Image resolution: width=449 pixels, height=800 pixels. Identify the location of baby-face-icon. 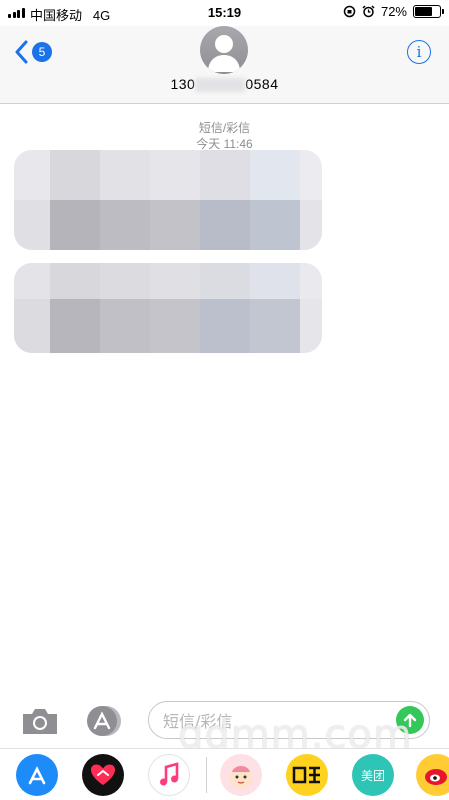
(241, 777).